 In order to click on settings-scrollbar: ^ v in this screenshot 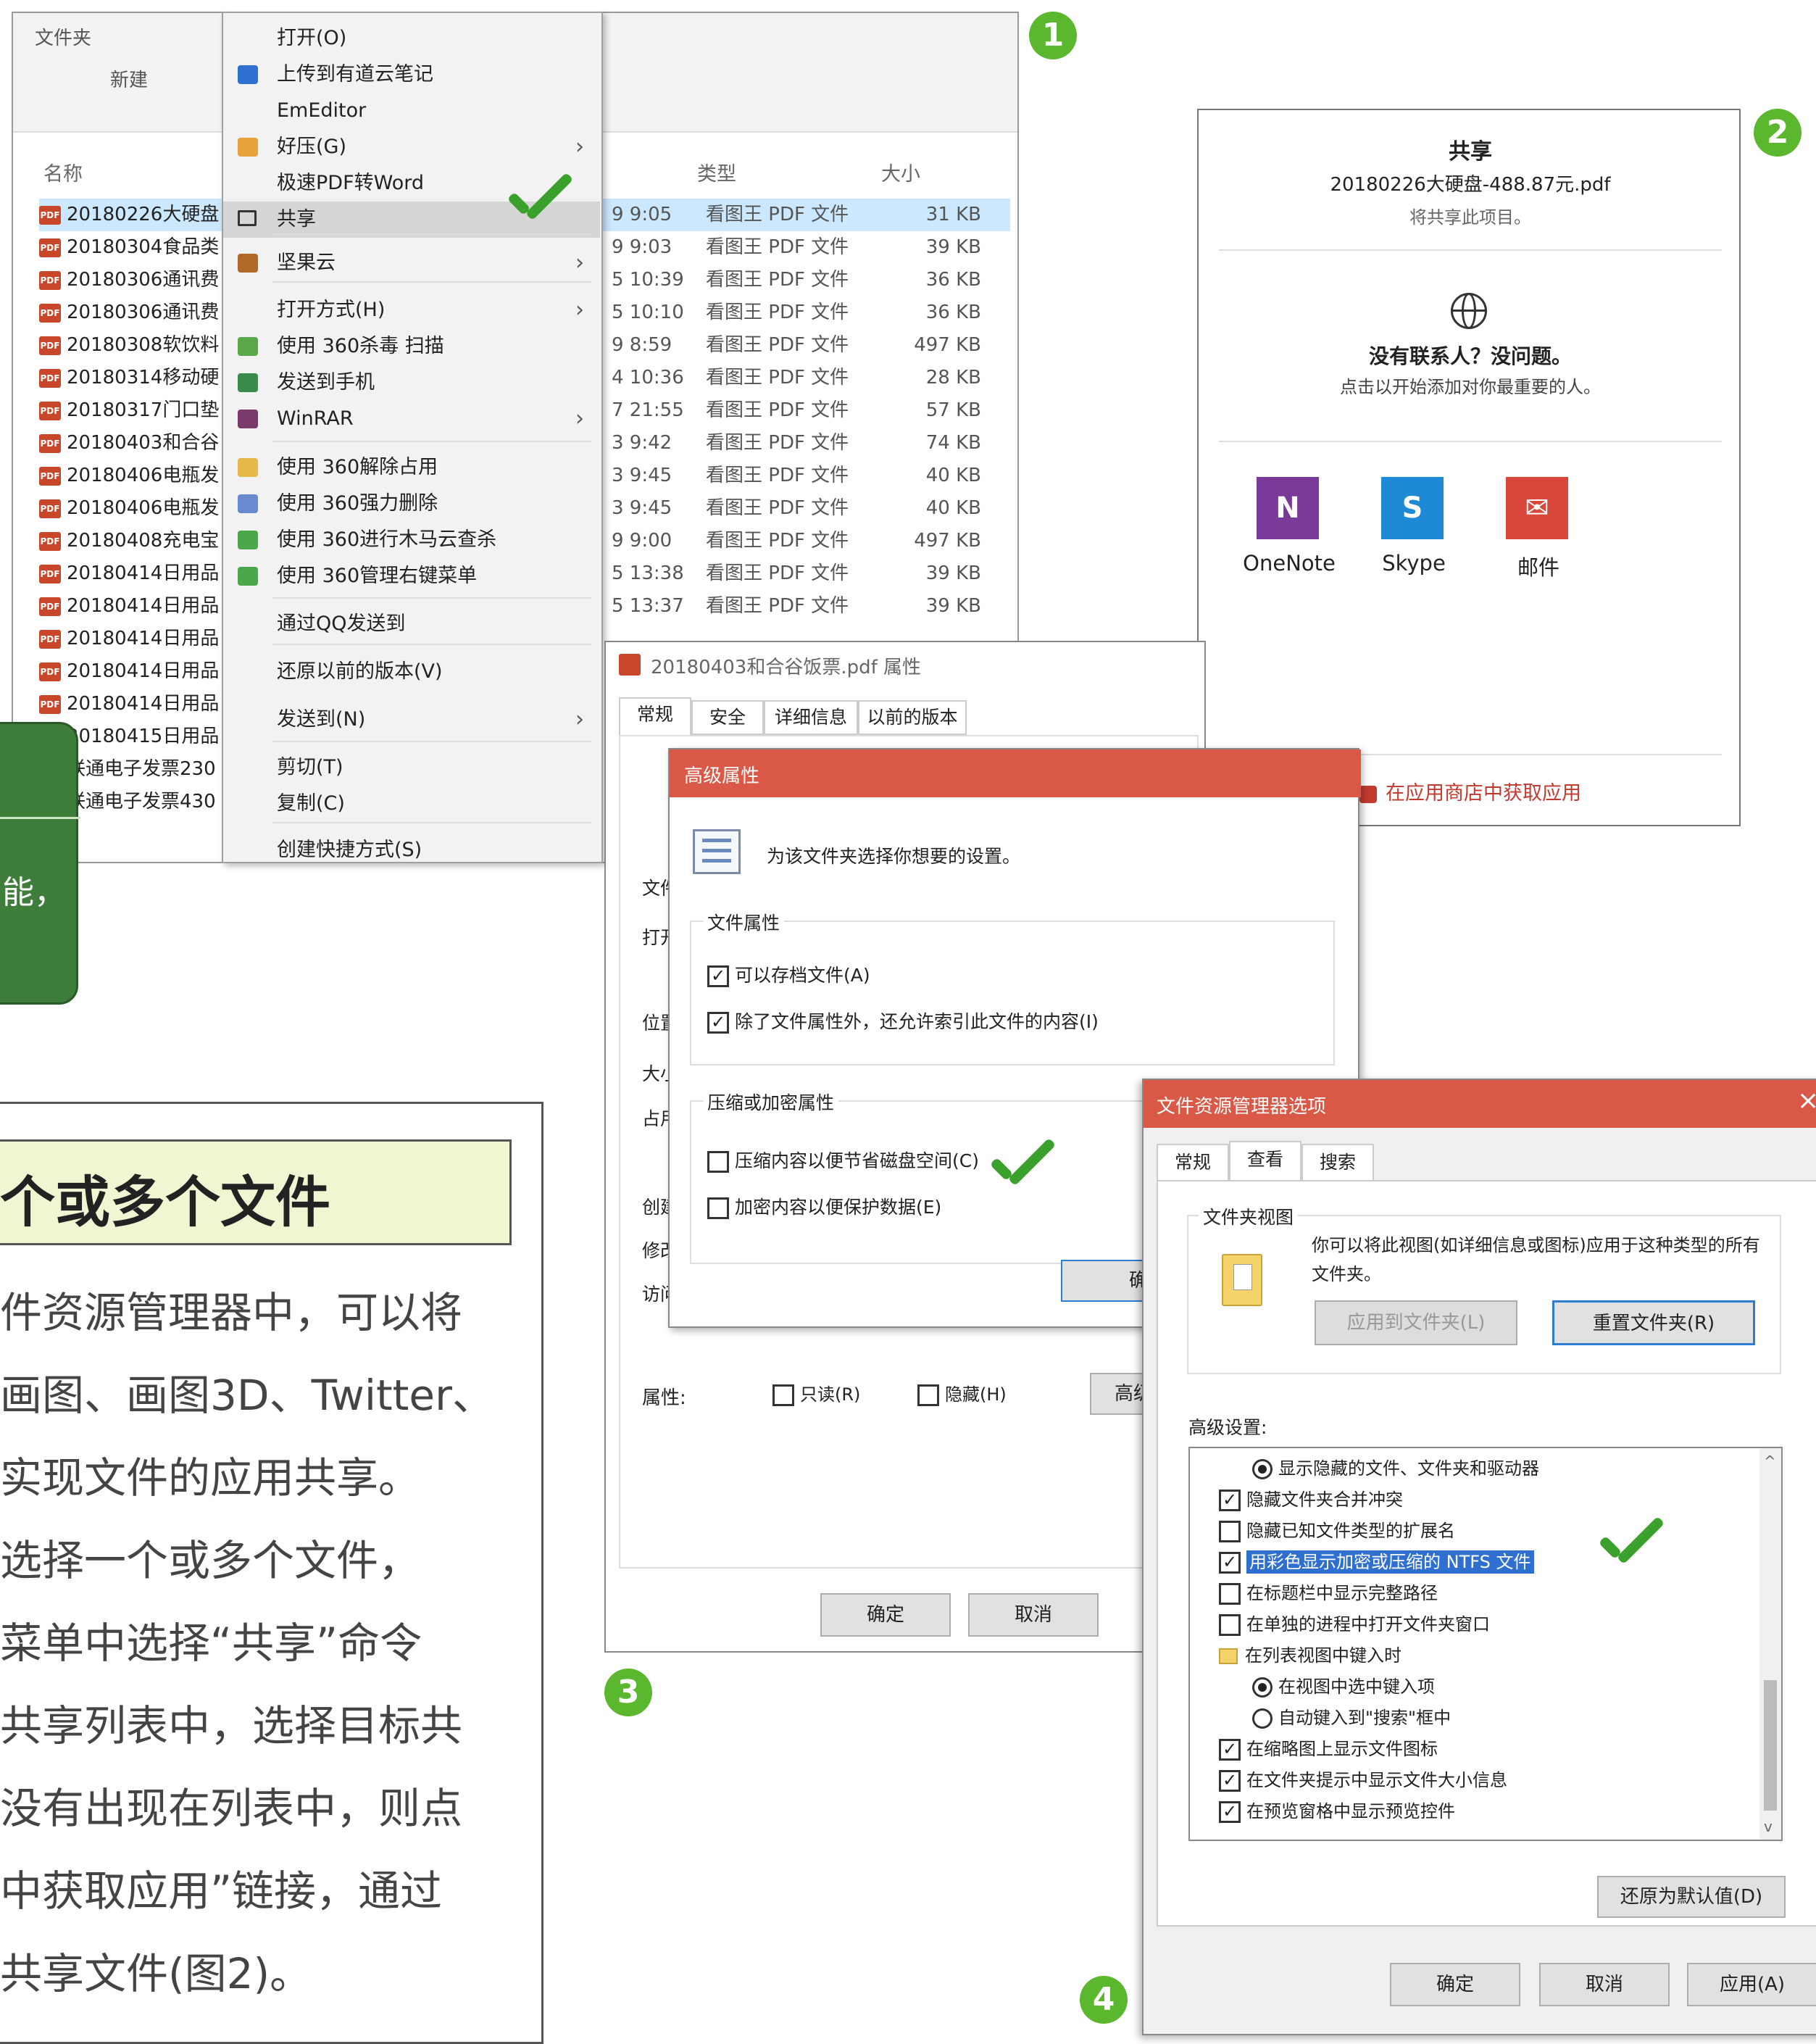, I will do `click(1770, 1644)`.